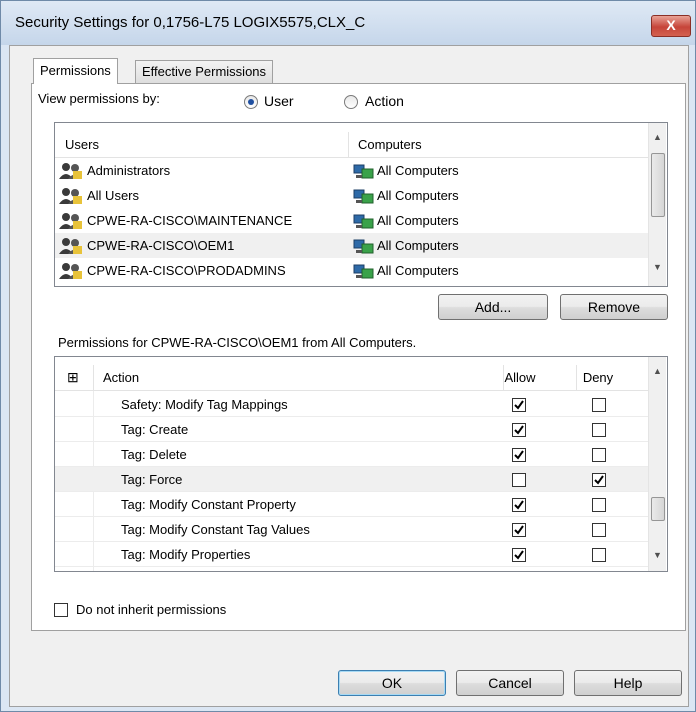  I want to click on row-gridline, so click(351, 566).